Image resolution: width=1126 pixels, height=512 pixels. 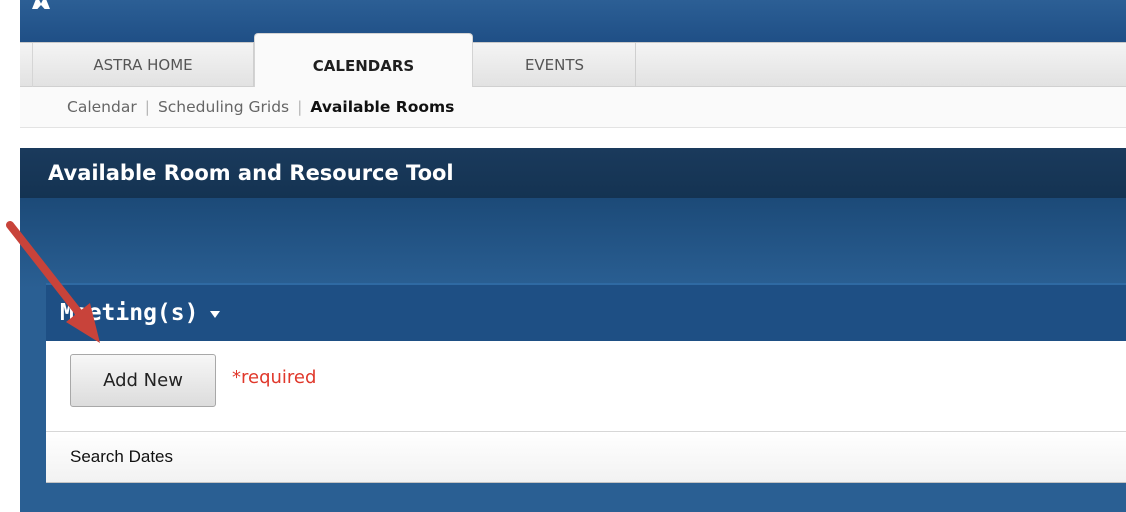 What do you see at coordinates (586, 497) in the screenshot?
I see `panel-footer` at bounding box center [586, 497].